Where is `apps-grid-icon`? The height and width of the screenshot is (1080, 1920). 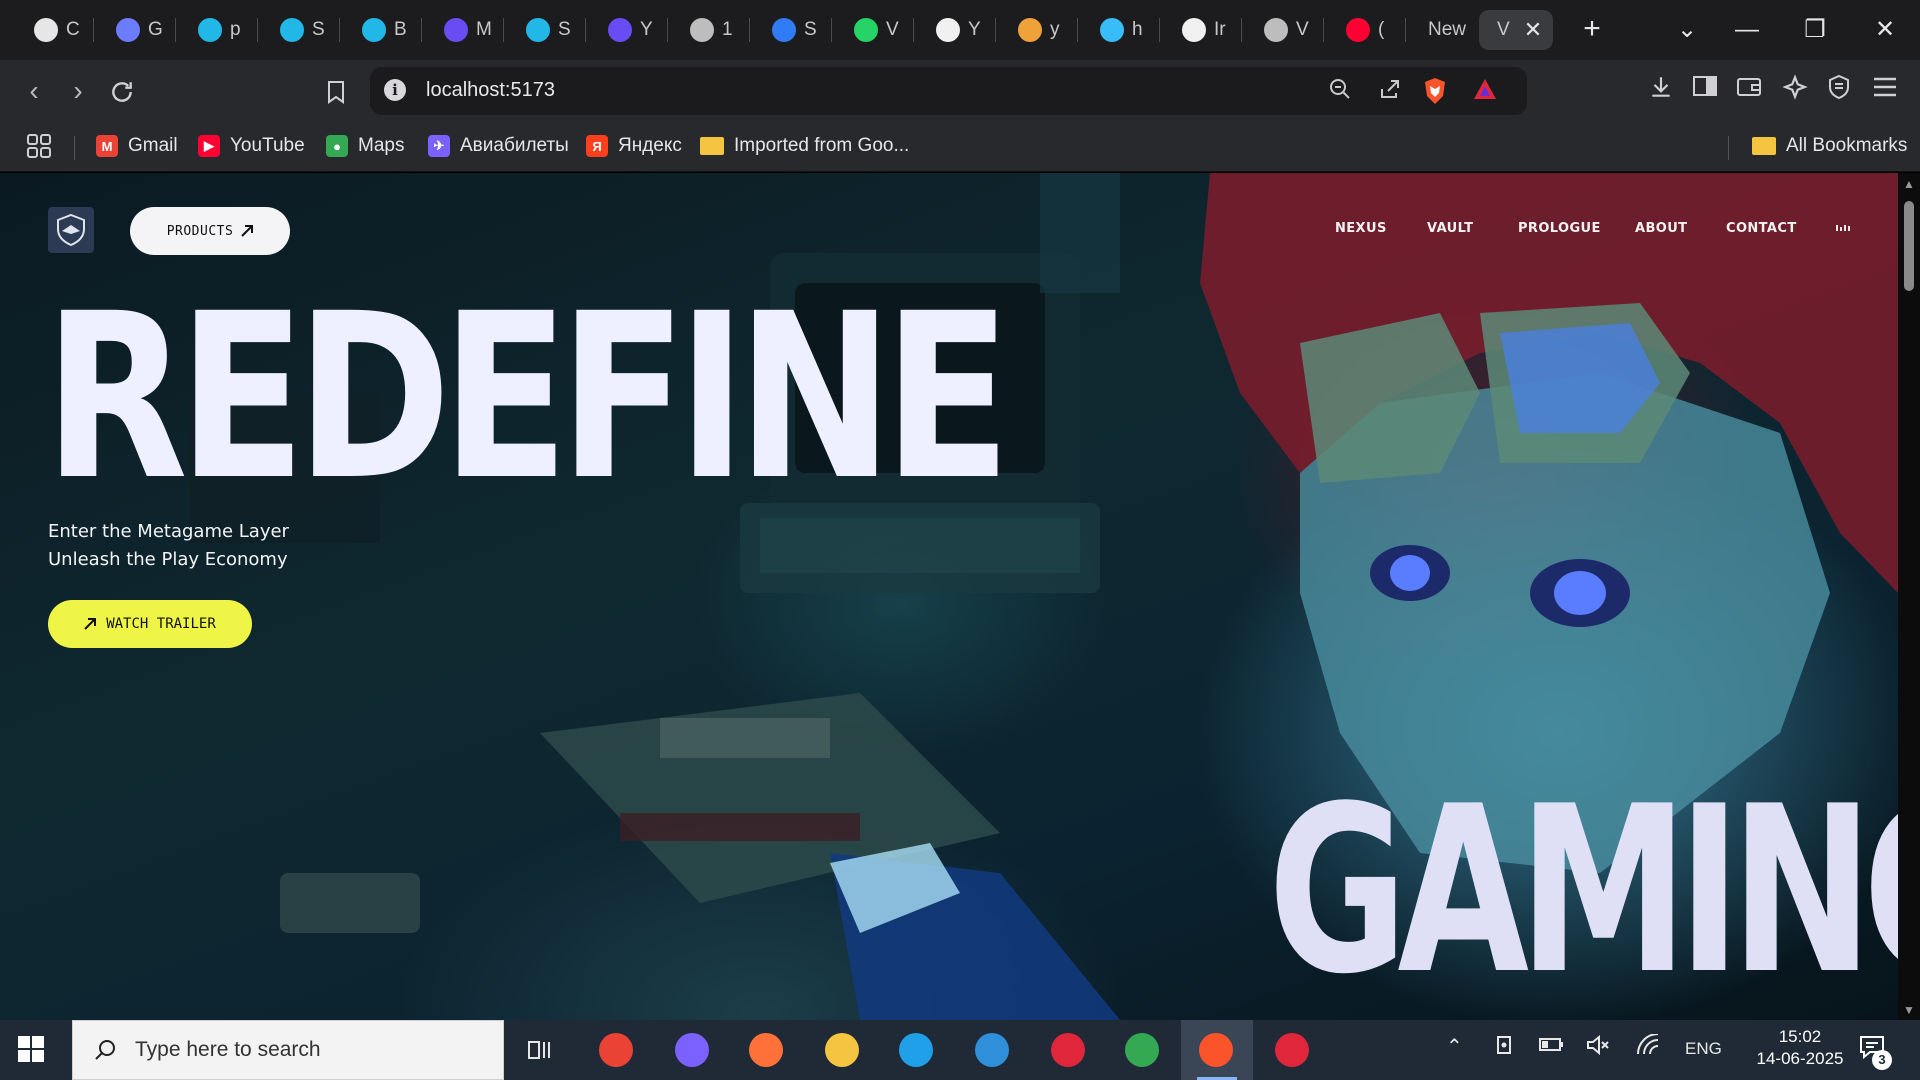
apps-grid-icon is located at coordinates (39, 146).